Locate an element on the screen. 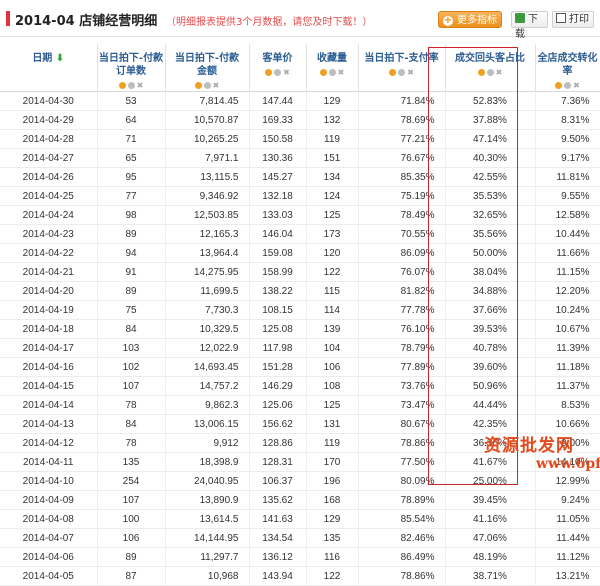  table-cell: 119 is located at coordinates (332, 443).